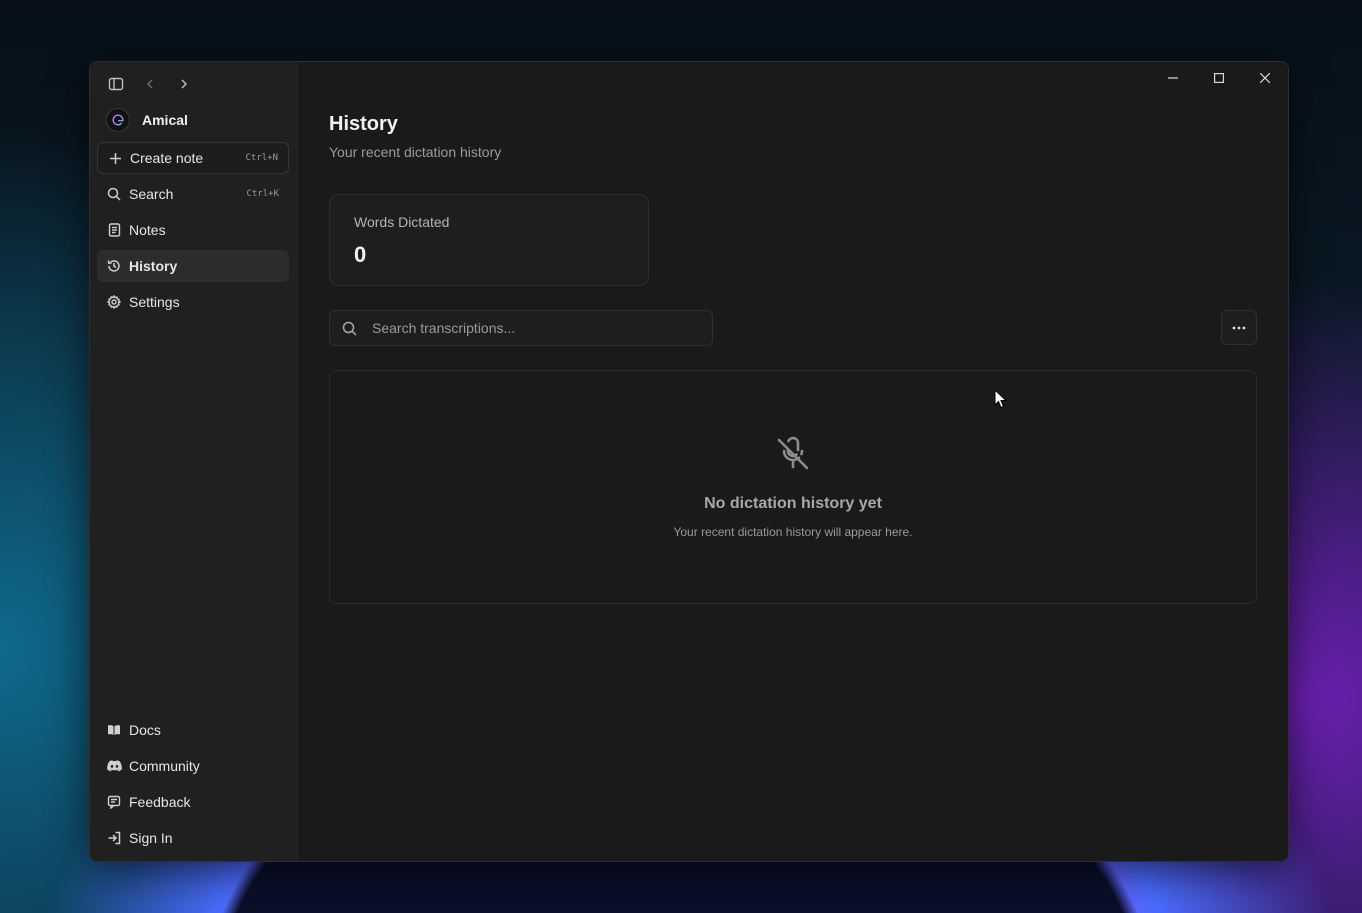 Image resolution: width=1362 pixels, height=913 pixels. What do you see at coordinates (793, 454) in the screenshot?
I see `mic-off-icon` at bounding box center [793, 454].